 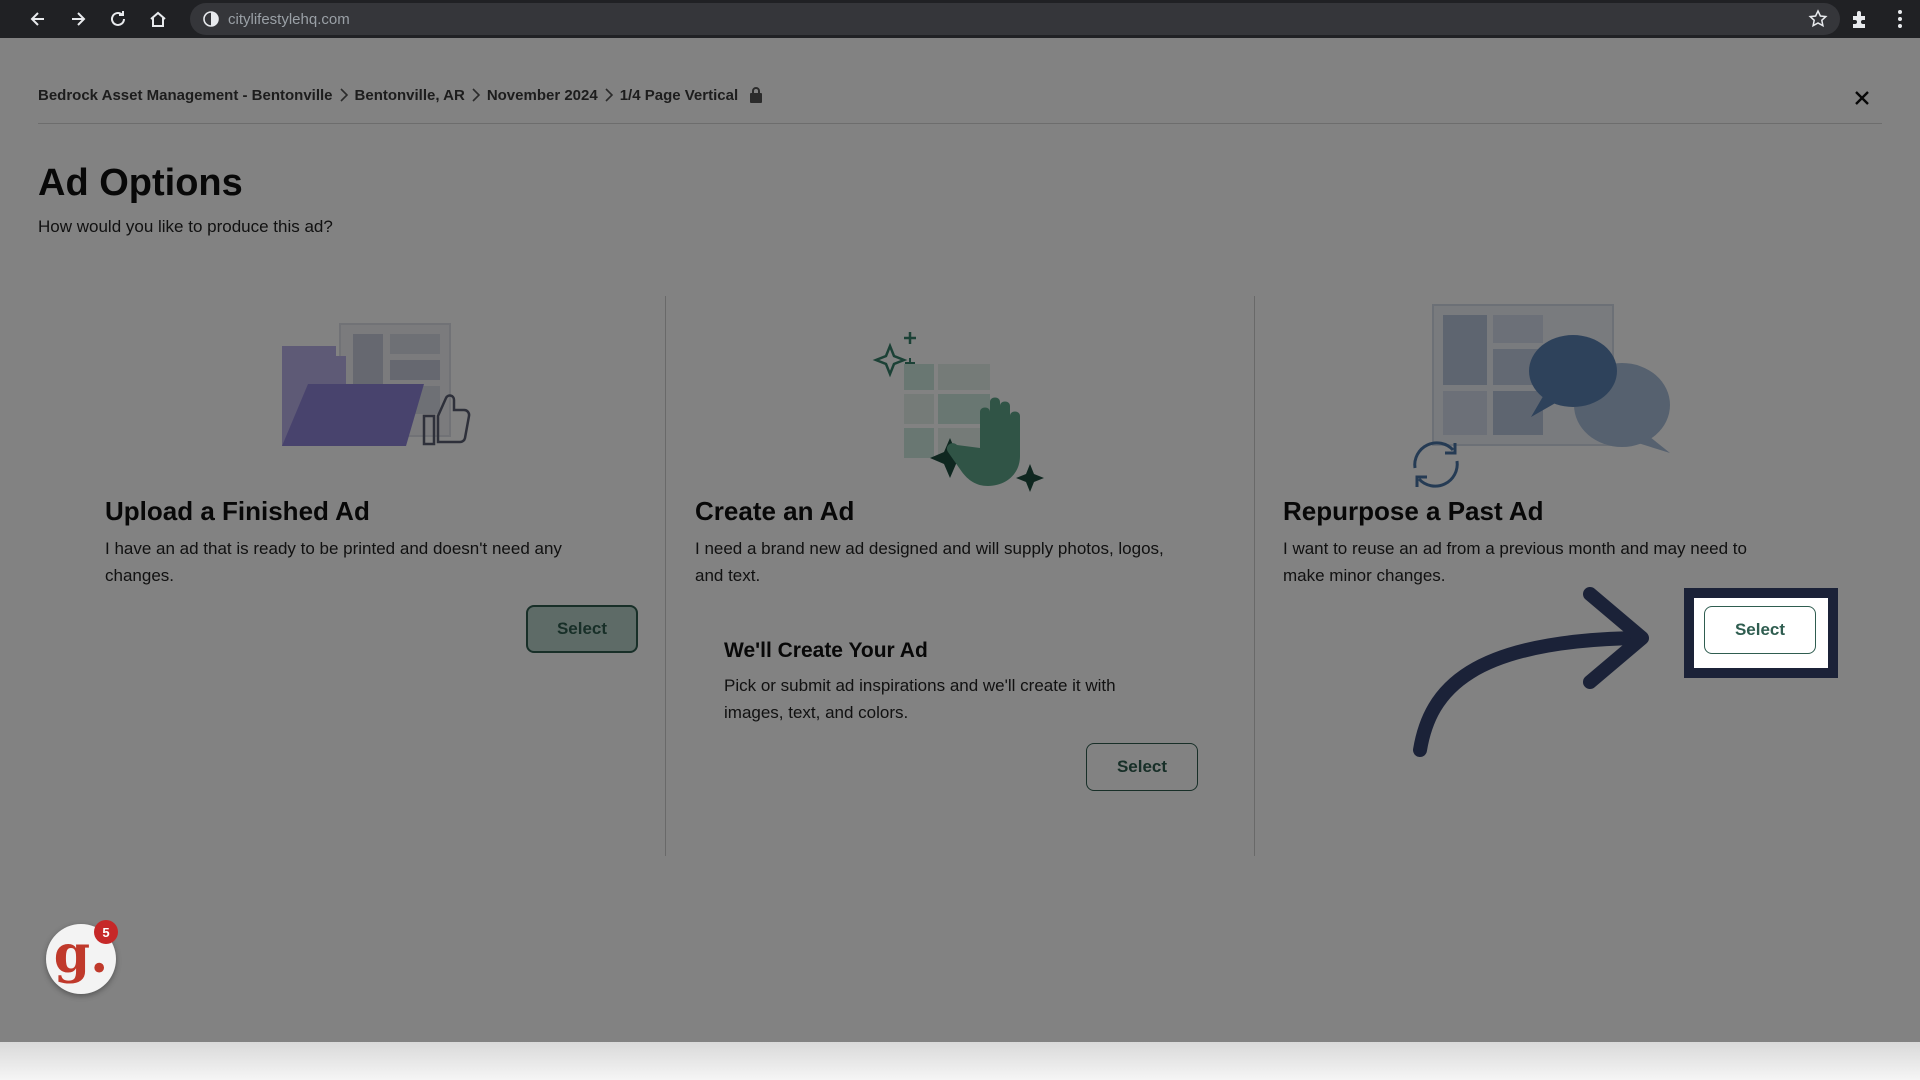 What do you see at coordinates (1541, 396) in the screenshot?
I see `repurpose-chat-illustration` at bounding box center [1541, 396].